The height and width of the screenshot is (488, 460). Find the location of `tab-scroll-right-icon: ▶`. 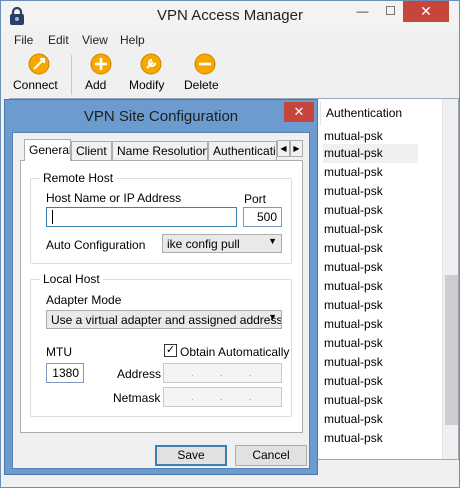

tab-scroll-right-icon: ▶ is located at coordinates (296, 148).